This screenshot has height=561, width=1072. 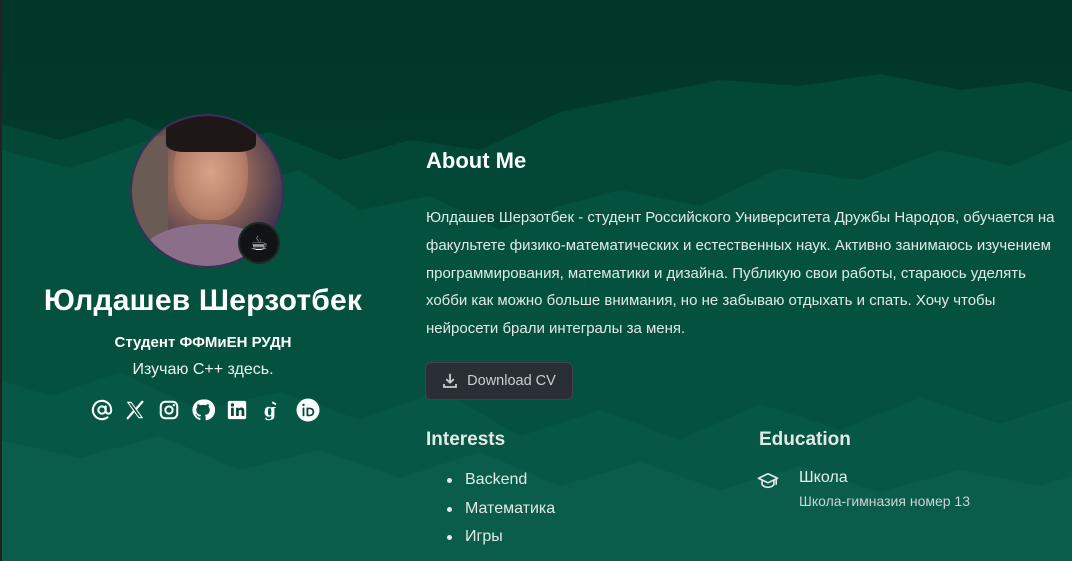 I want to click on profile-tagline: Изучаю C++ здесь., so click(x=203, y=369).